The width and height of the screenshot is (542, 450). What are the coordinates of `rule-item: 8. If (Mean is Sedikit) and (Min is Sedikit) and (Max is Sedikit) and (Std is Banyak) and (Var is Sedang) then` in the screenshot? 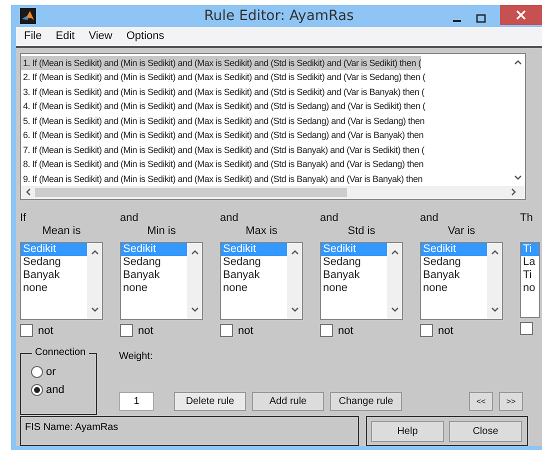 It's located at (222, 164).